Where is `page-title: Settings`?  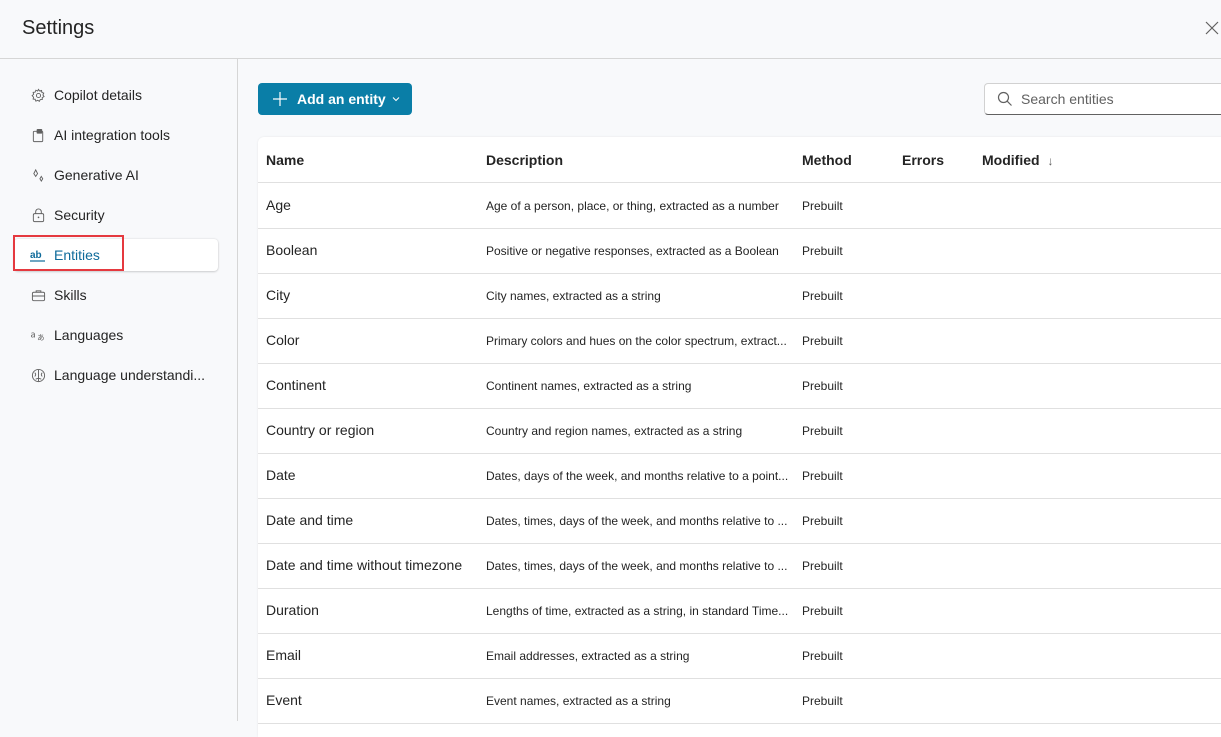
page-title: Settings is located at coordinates (58, 28).